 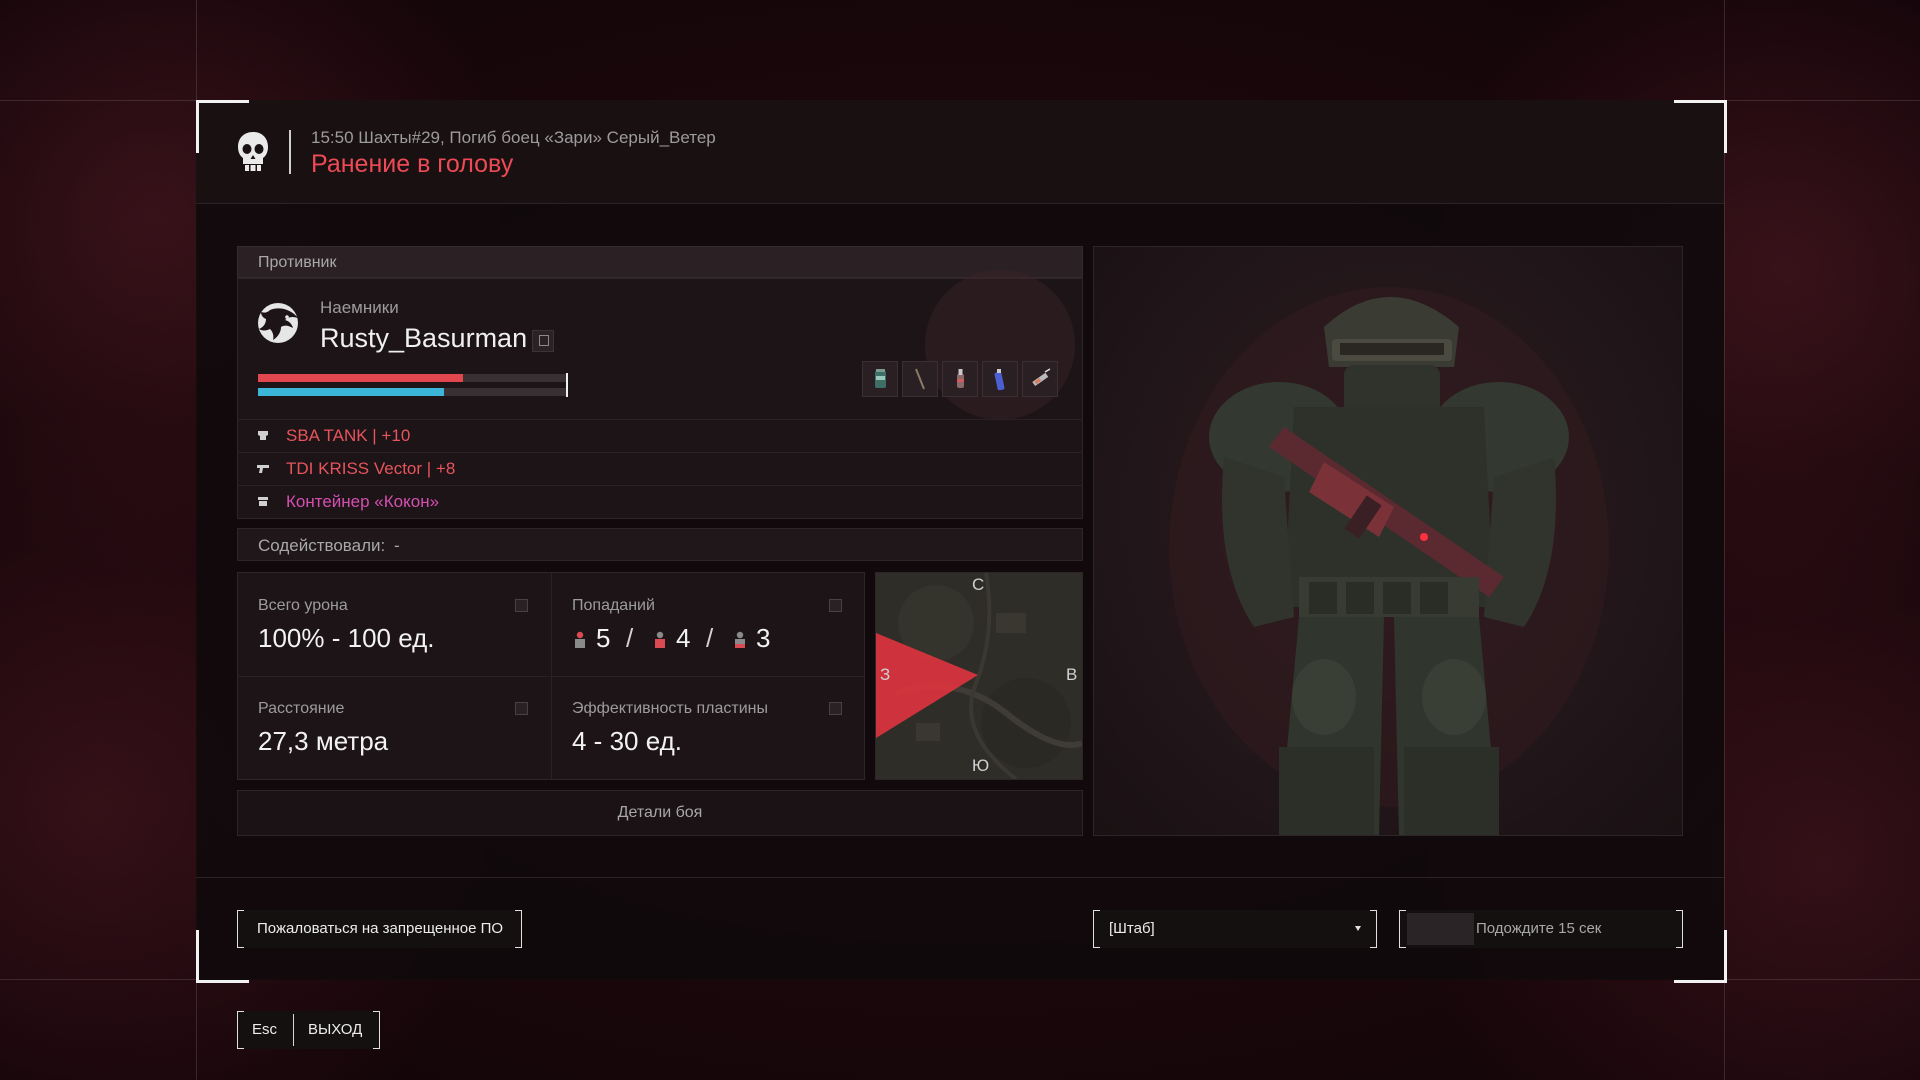 What do you see at coordinates (265, 1029) in the screenshot?
I see `esc-key-hint: Esc` at bounding box center [265, 1029].